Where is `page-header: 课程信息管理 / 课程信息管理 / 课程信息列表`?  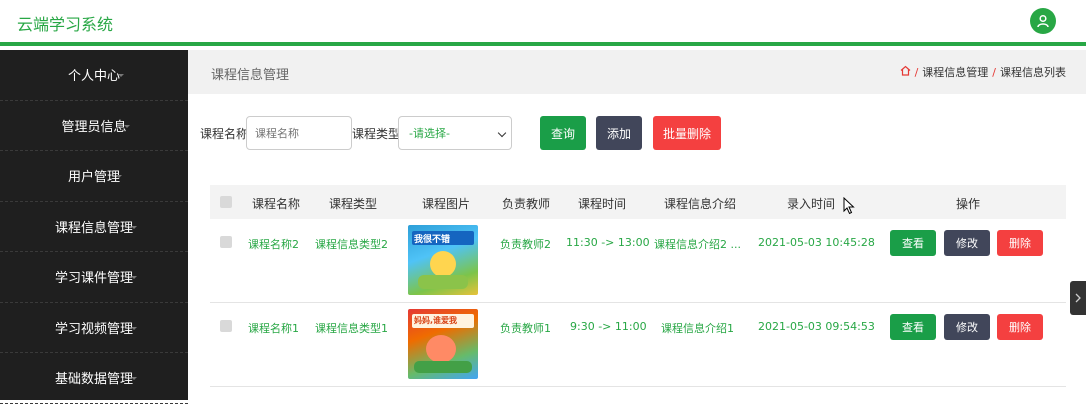 page-header: 课程信息管理 / 课程信息管理 / 课程信息列表 is located at coordinates (637, 72).